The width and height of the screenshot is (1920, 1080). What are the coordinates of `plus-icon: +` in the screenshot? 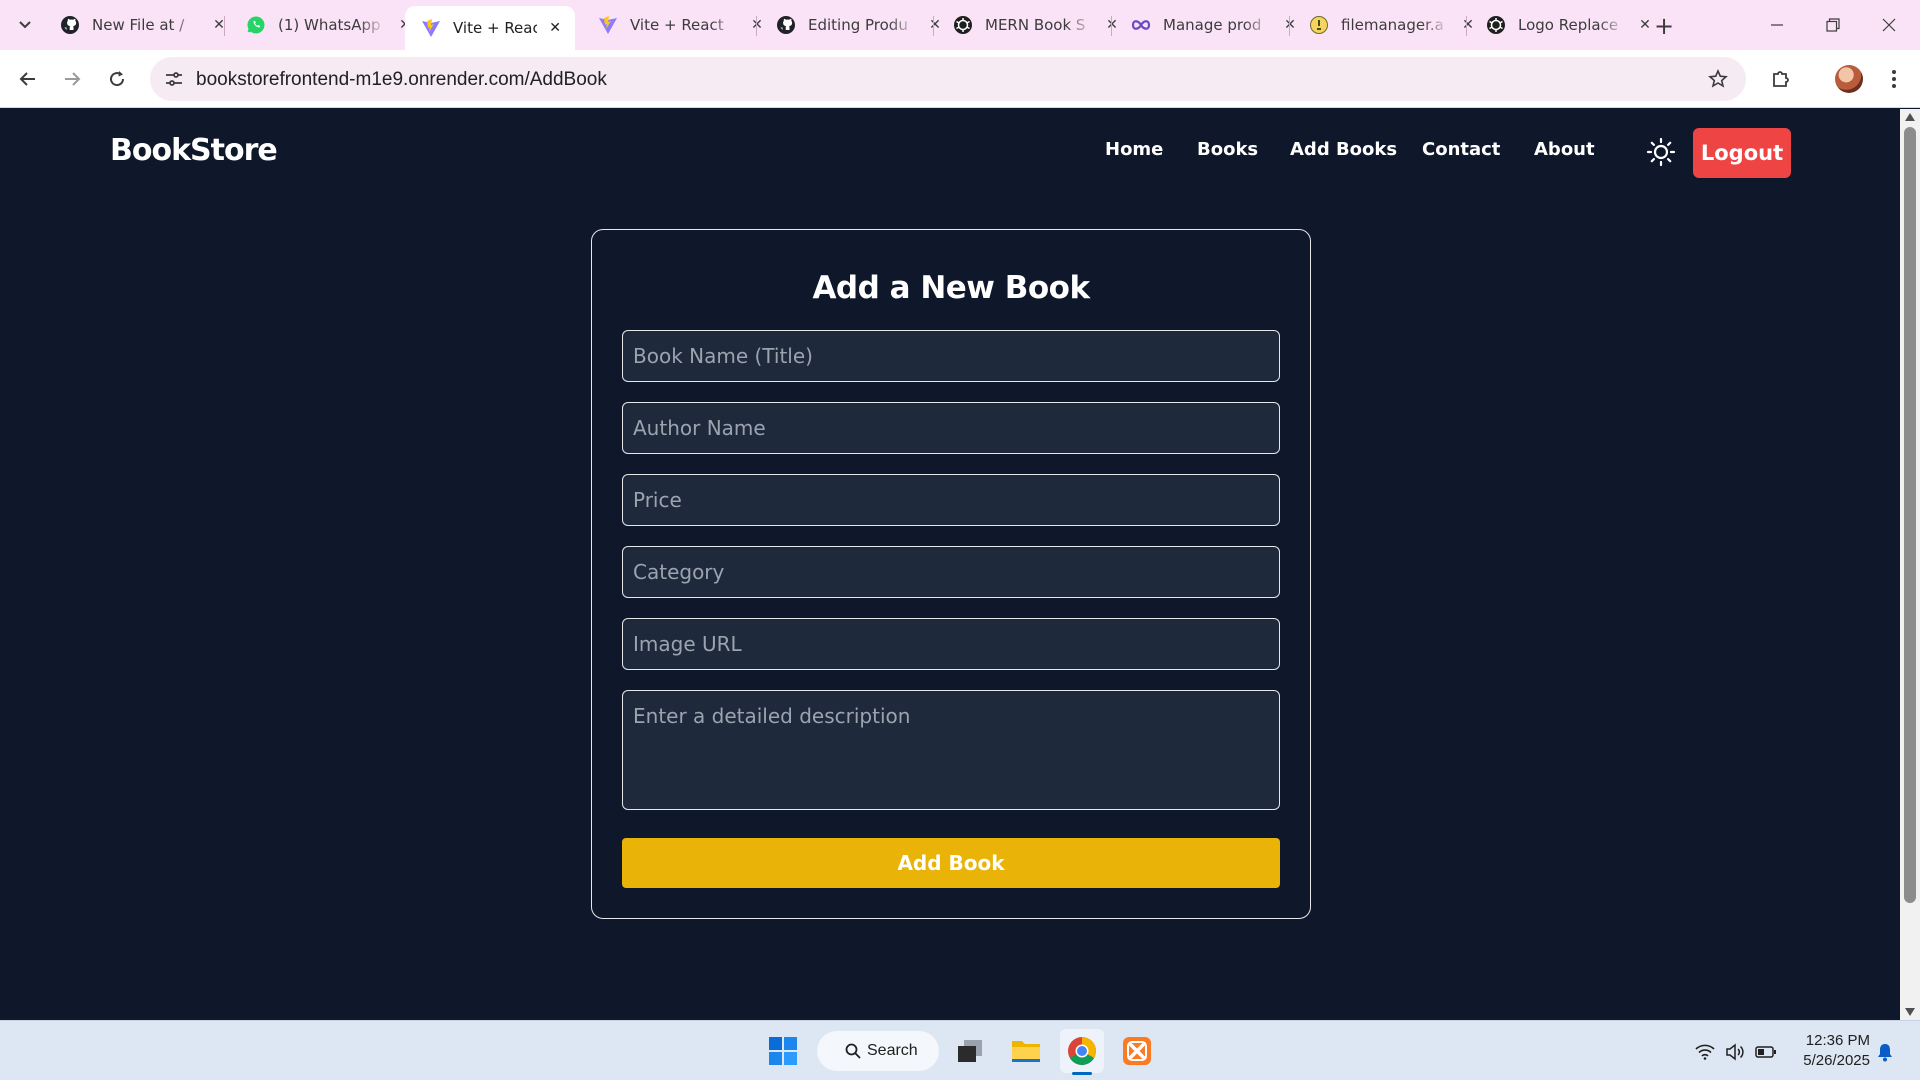 It's located at (1664, 26).